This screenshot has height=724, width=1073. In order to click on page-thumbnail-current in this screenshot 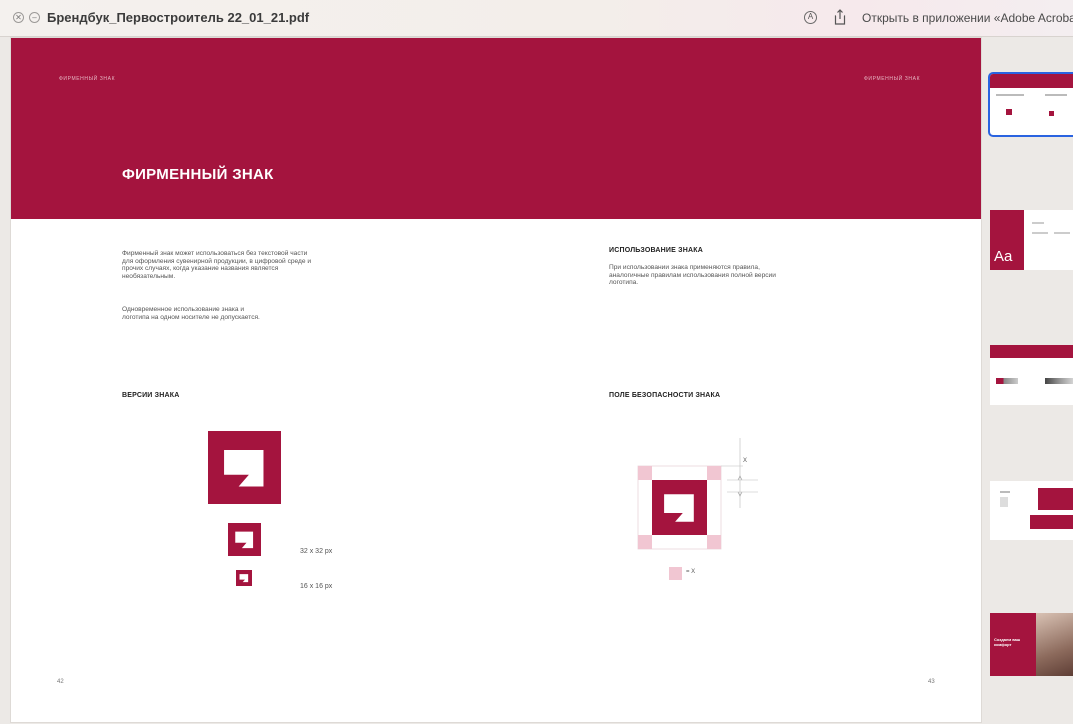, I will do `click(1030, 104)`.